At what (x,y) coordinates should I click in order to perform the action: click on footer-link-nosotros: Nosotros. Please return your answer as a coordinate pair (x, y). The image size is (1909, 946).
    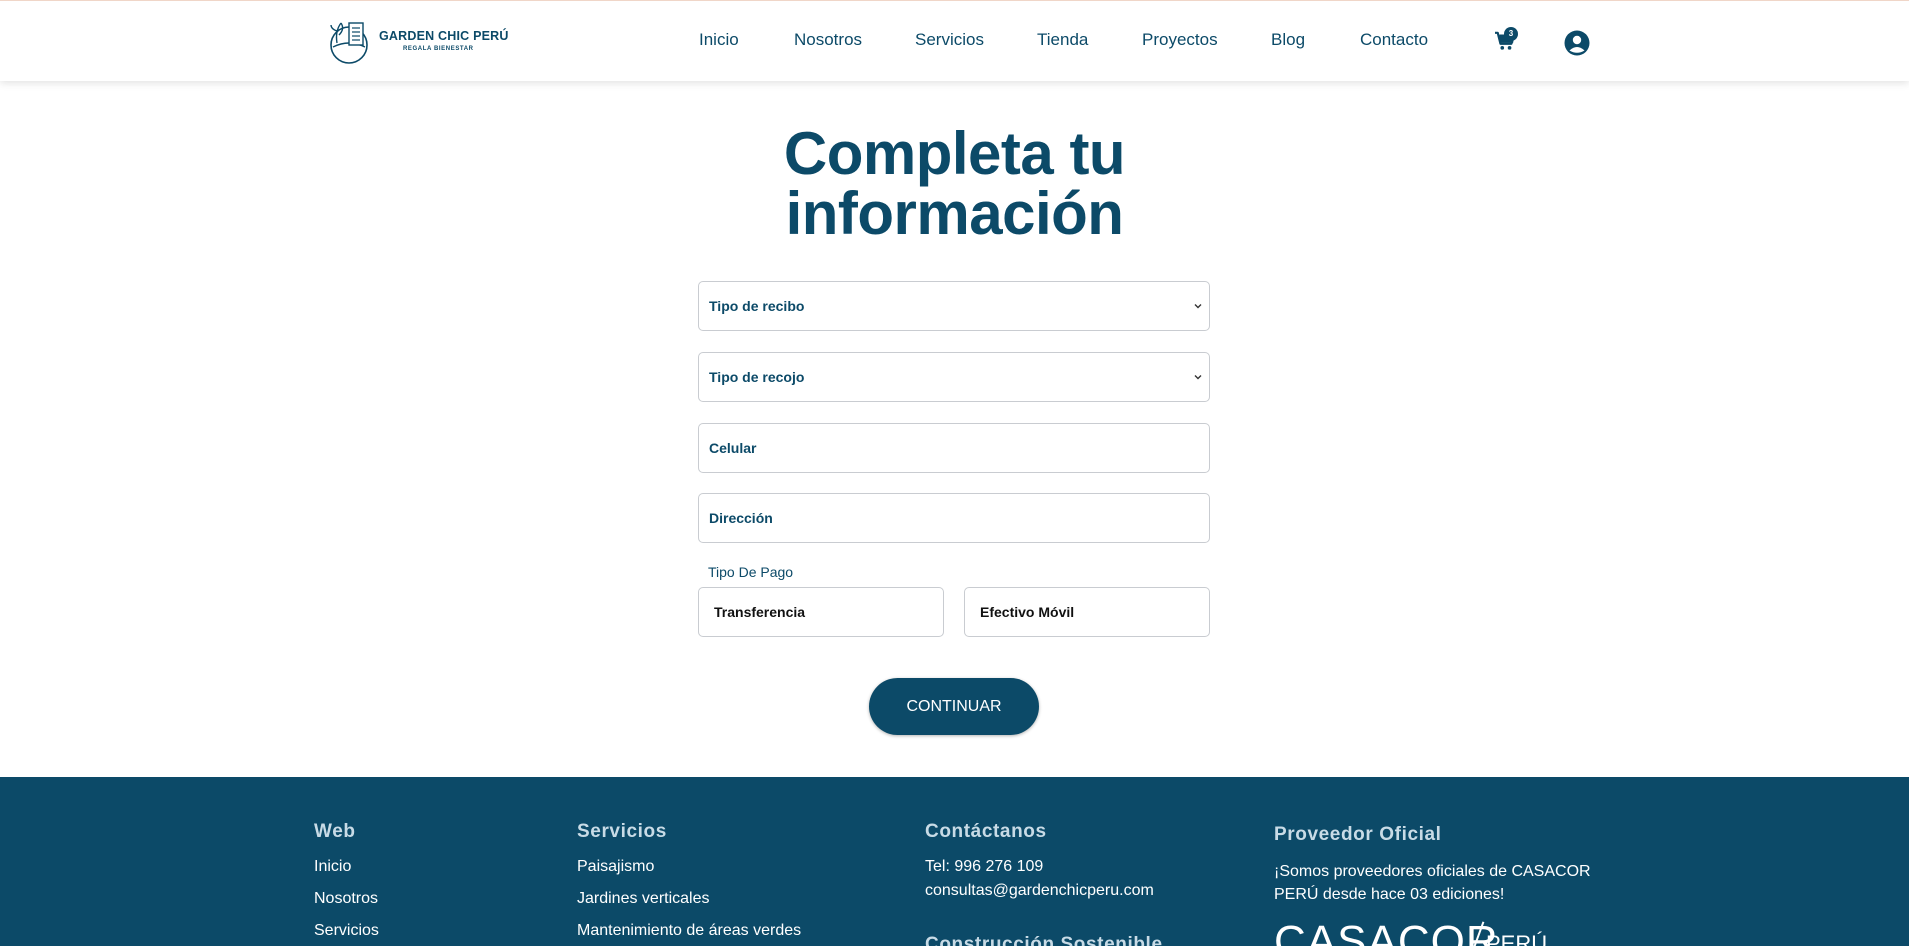
    Looking at the image, I should click on (346, 899).